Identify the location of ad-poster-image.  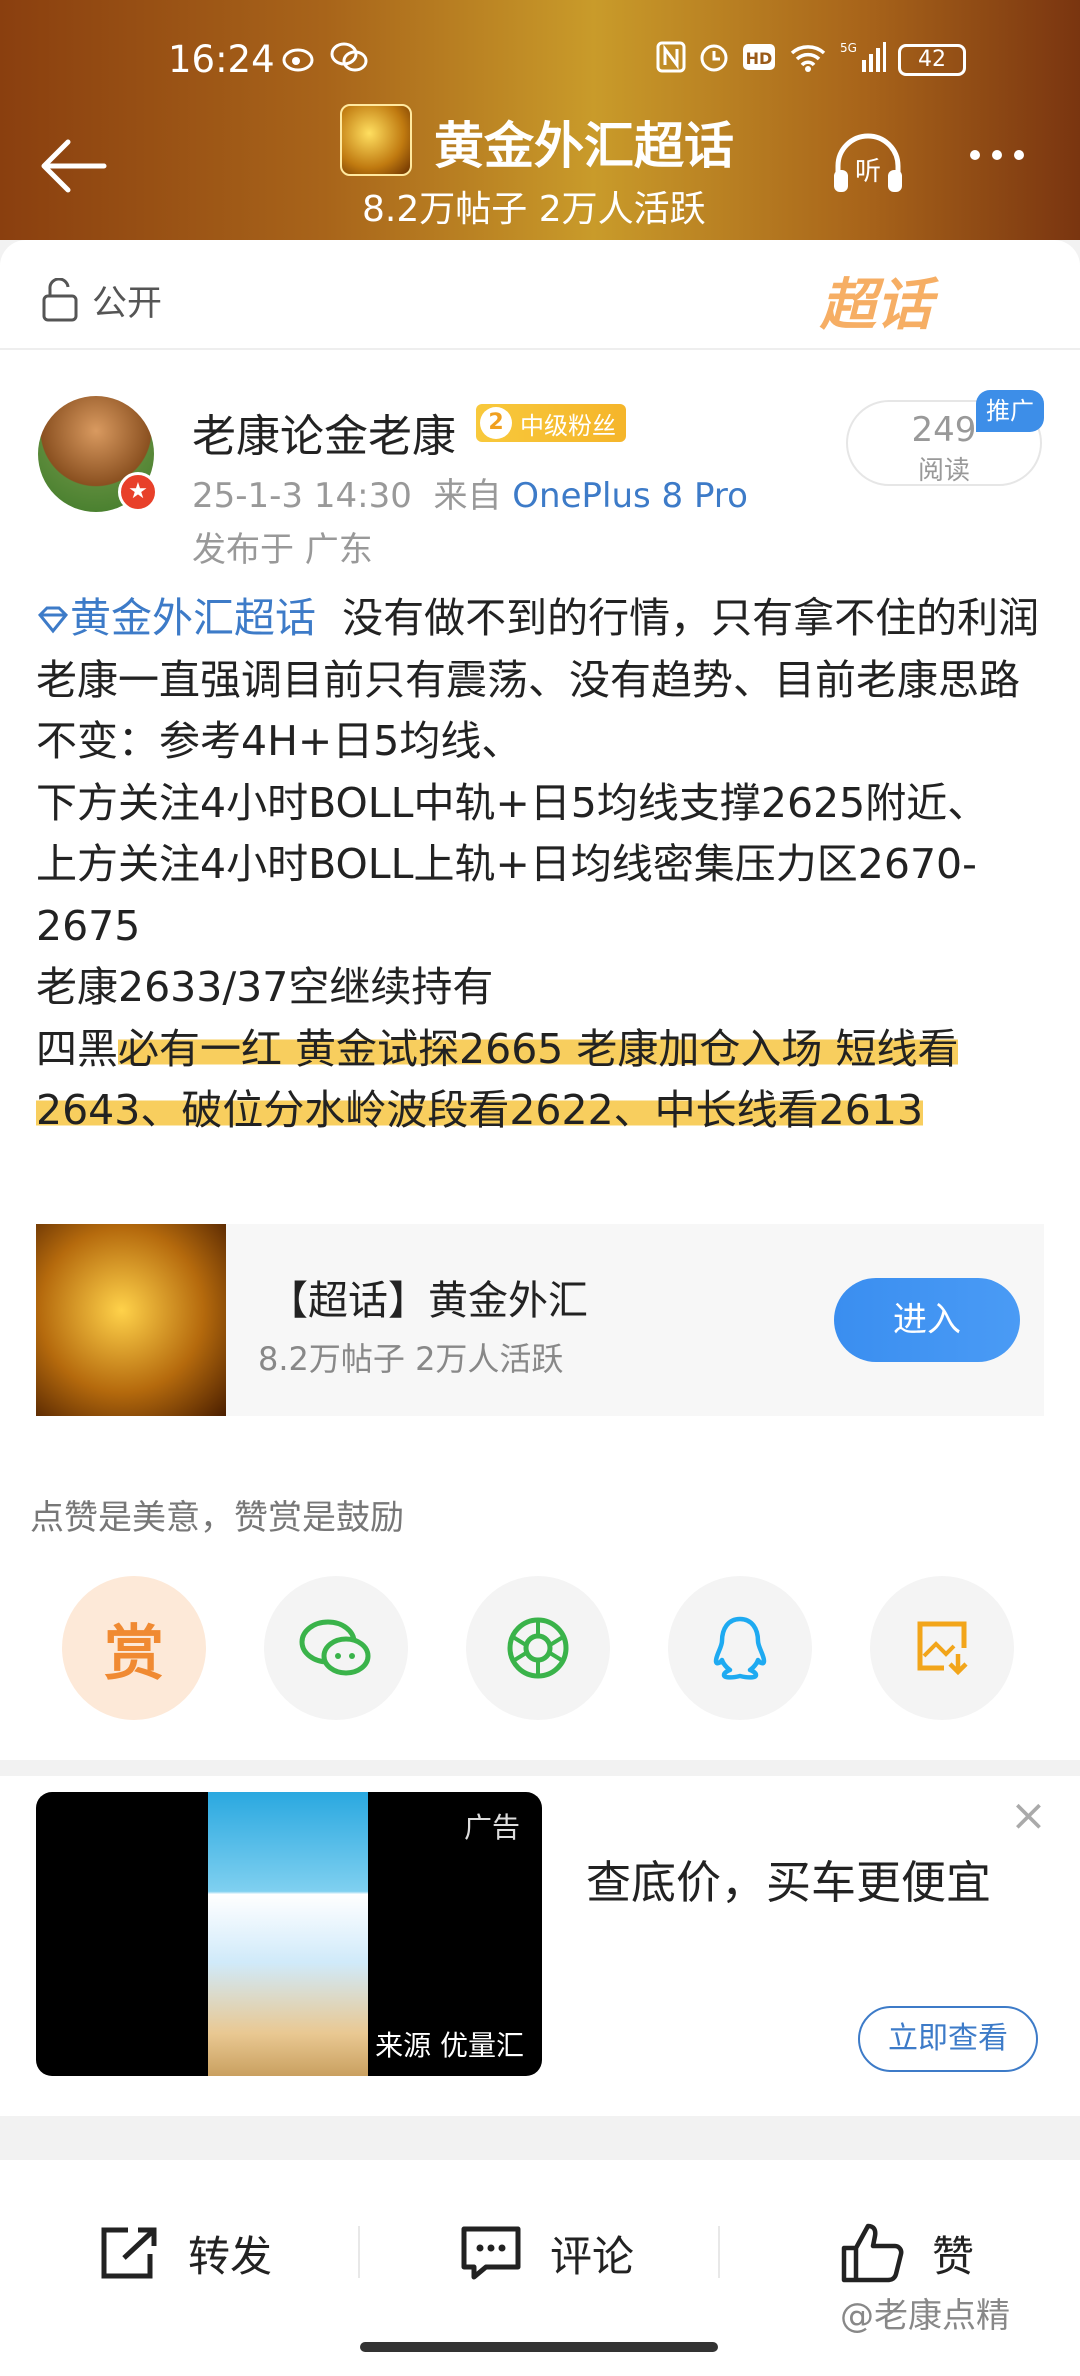
(288, 1934).